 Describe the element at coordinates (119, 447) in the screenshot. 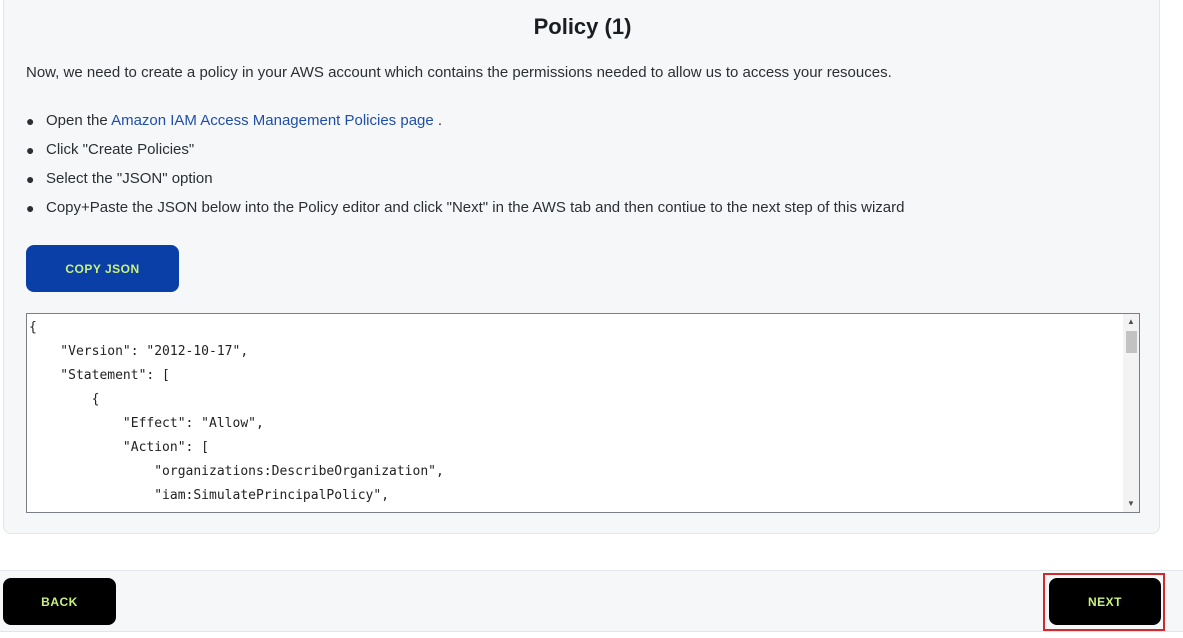

I see `json-line: "Action": [` at that location.